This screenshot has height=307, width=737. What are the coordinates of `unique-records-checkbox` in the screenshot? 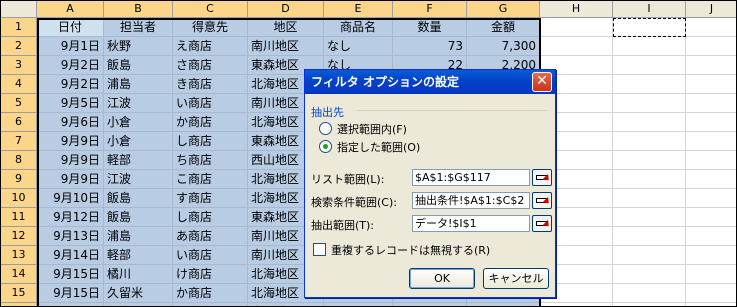 It's located at (319, 249).